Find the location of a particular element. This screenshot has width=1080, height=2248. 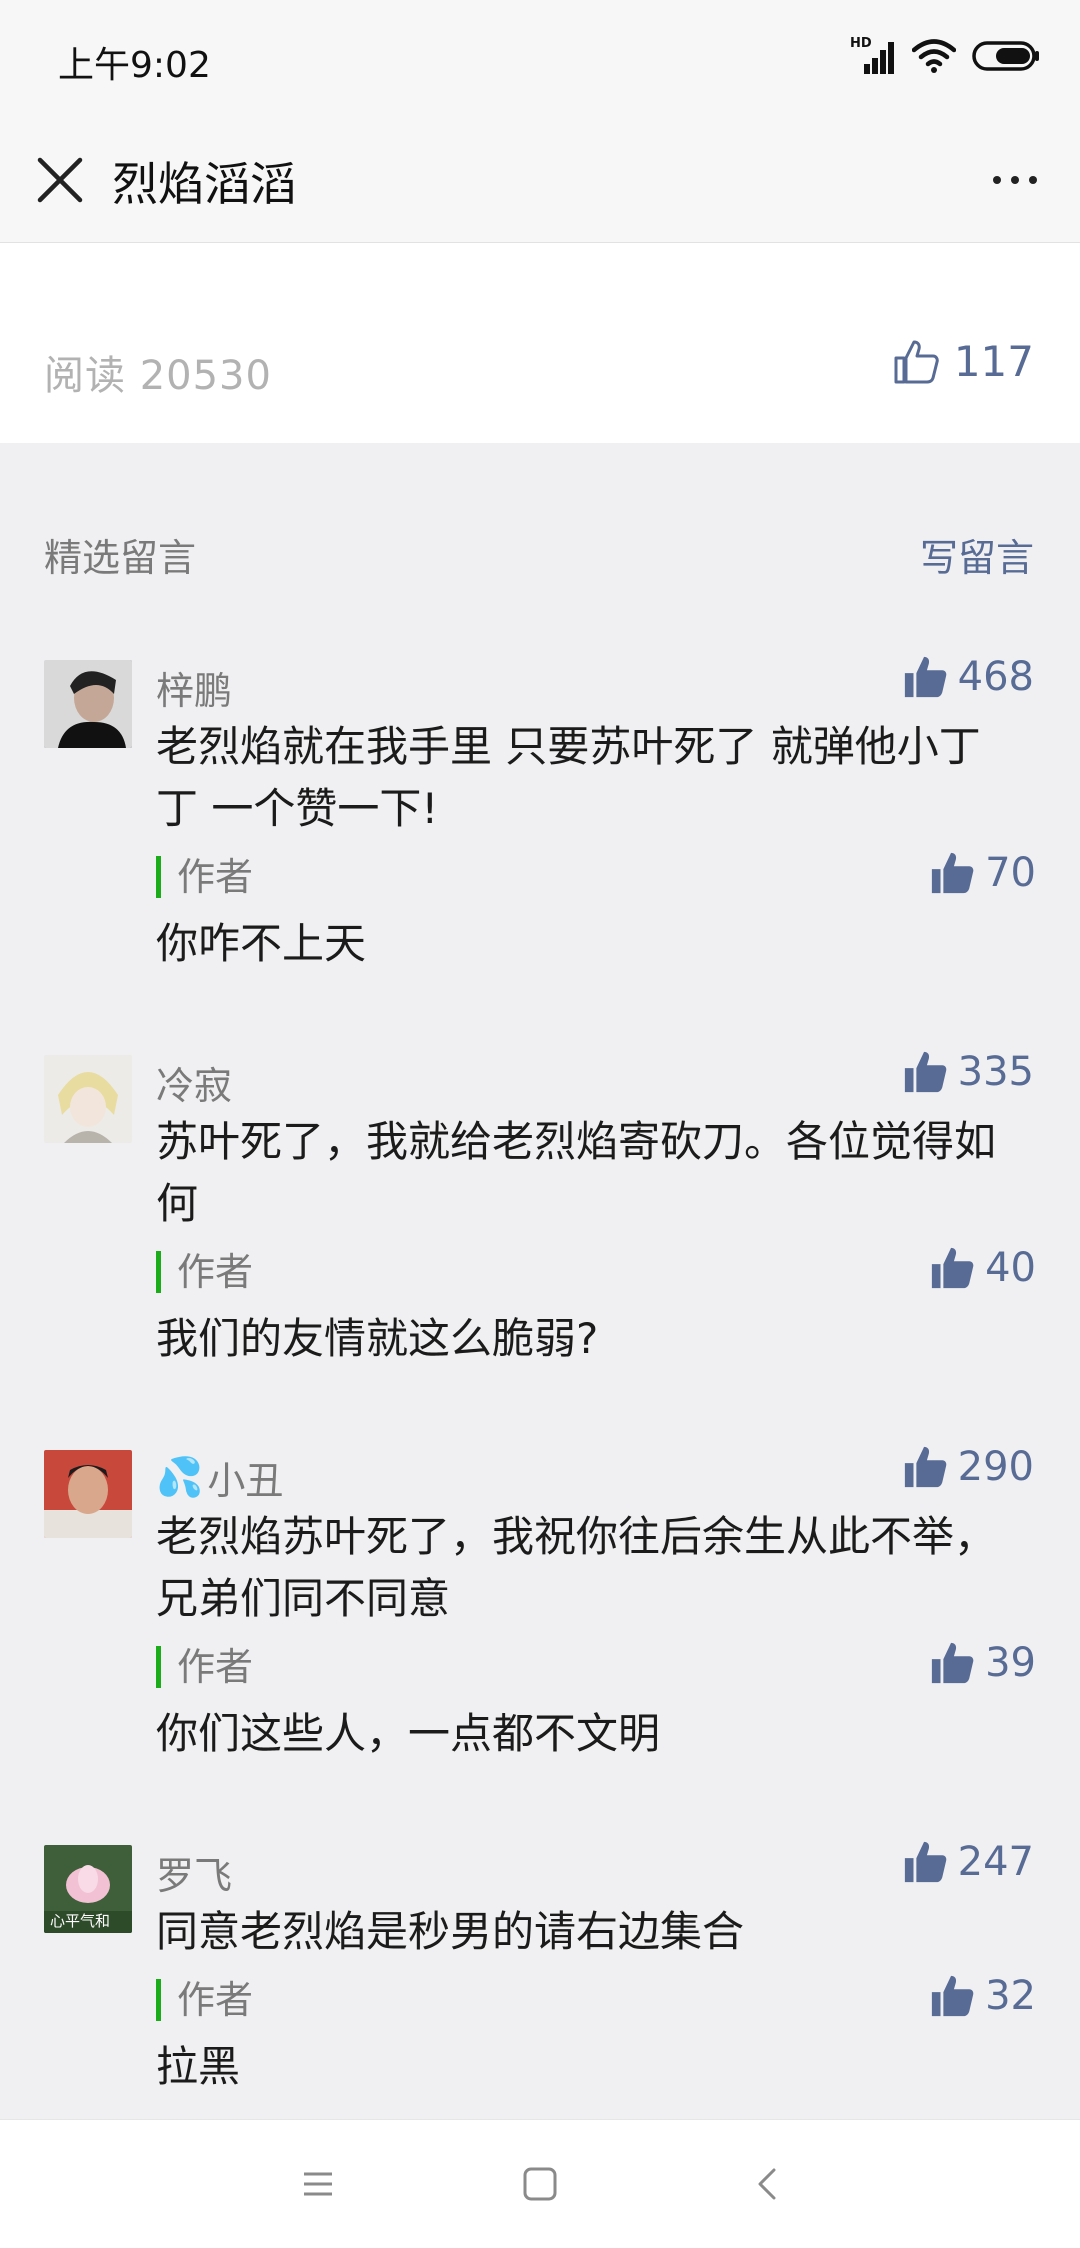

comment-author-name: 冷寂 is located at coordinates (194, 1086).